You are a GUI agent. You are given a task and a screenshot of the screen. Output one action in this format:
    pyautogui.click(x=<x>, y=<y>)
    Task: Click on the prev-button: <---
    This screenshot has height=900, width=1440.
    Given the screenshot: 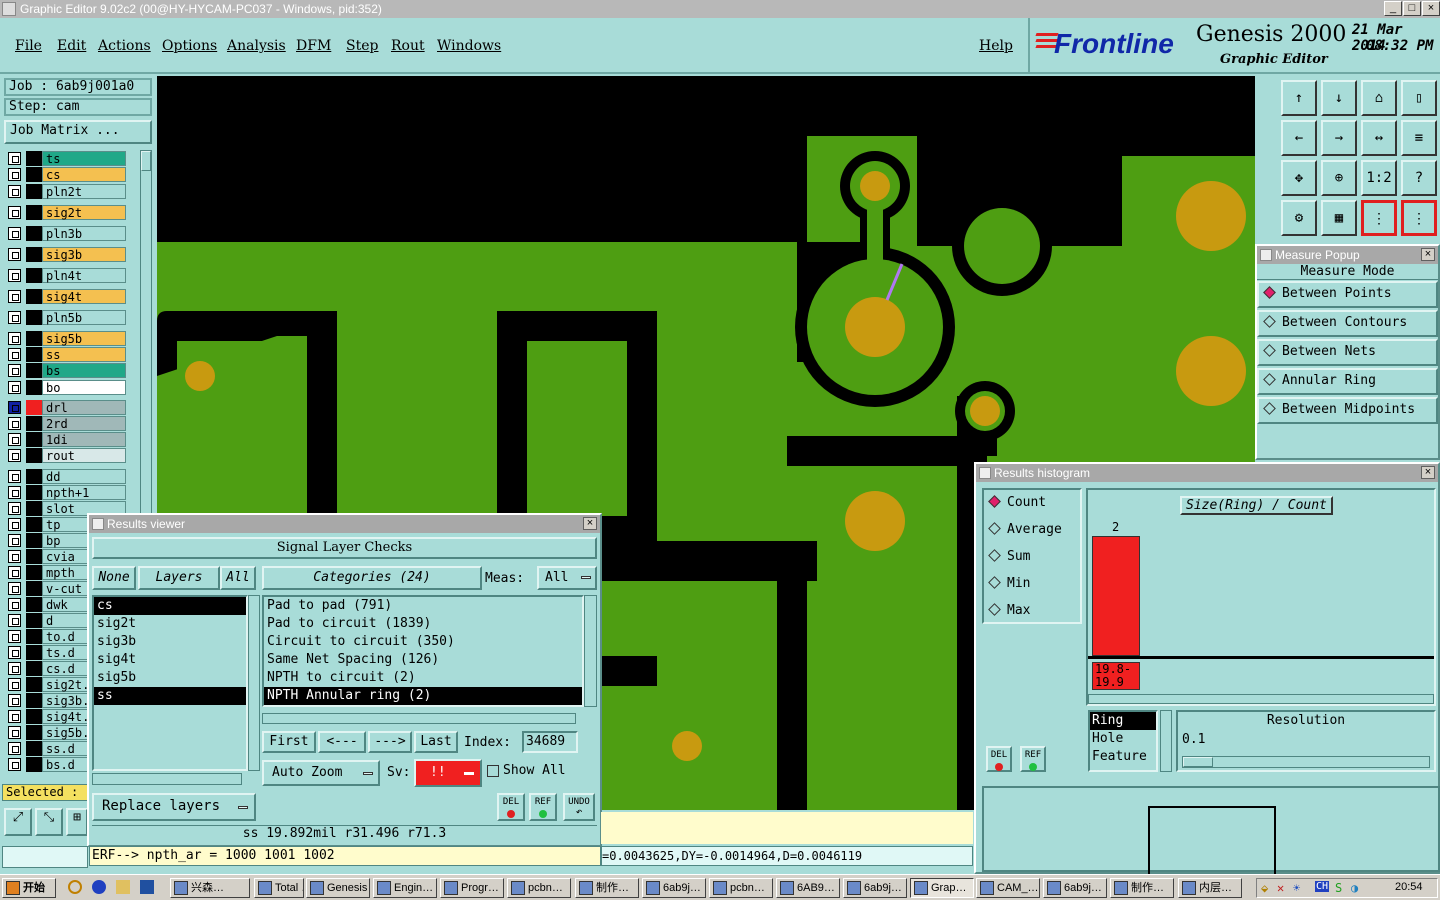 What is the action you would take?
    pyautogui.click(x=342, y=742)
    